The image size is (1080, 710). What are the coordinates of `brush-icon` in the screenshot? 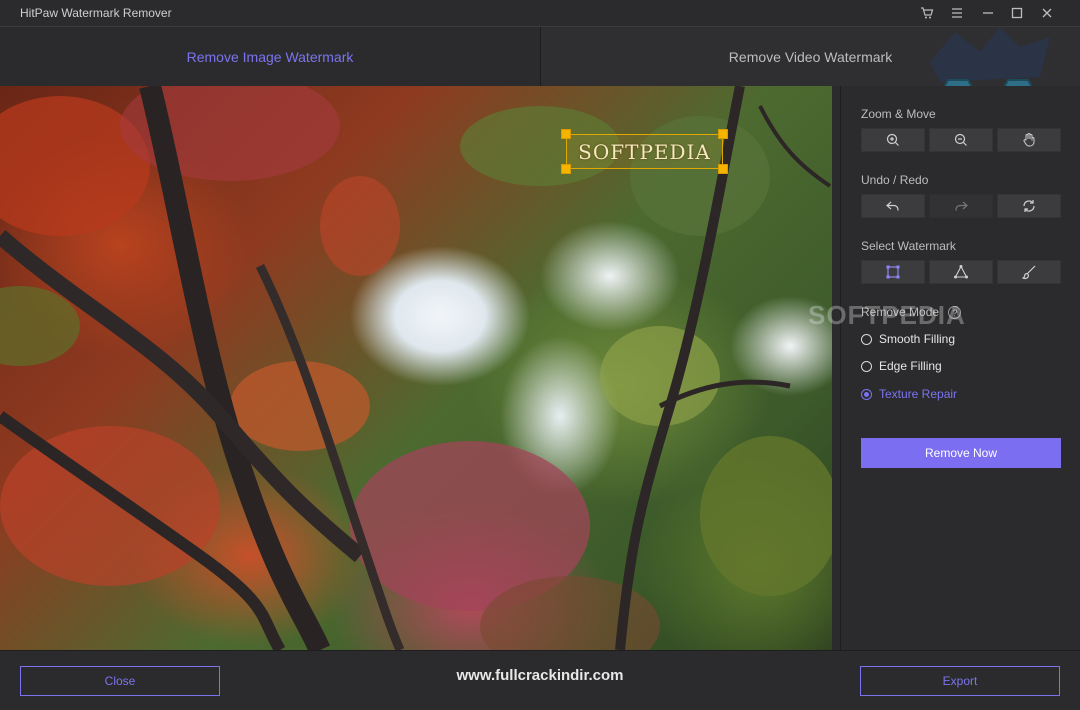 It's located at (1029, 272).